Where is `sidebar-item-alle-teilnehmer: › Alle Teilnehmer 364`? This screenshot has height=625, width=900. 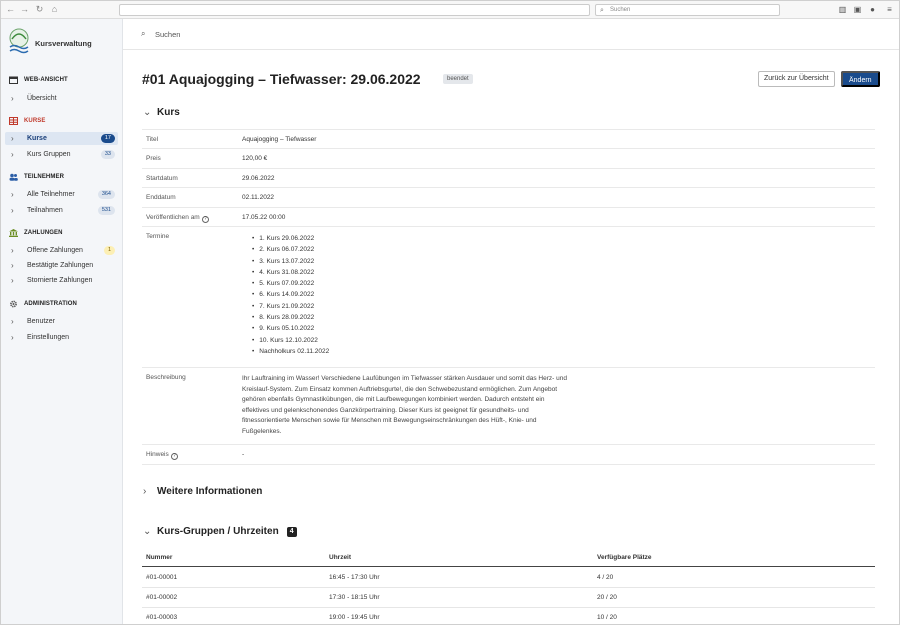
sidebar-item-alle-teilnehmer: › Alle Teilnehmer 364 is located at coordinates (61, 194).